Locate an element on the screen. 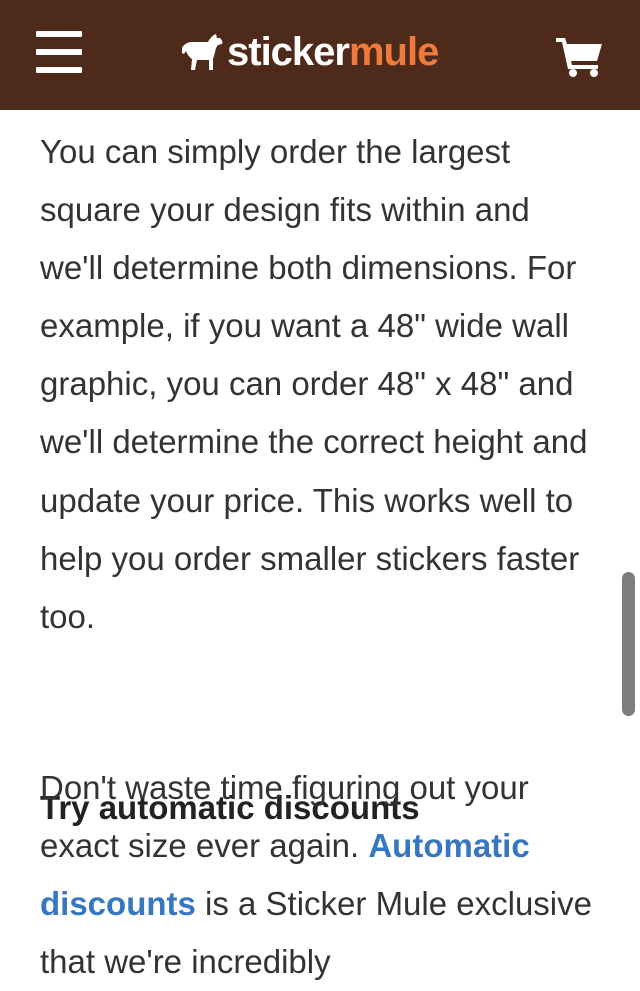 The image size is (640, 991). hamburger-menu-icon is located at coordinates (59, 52).